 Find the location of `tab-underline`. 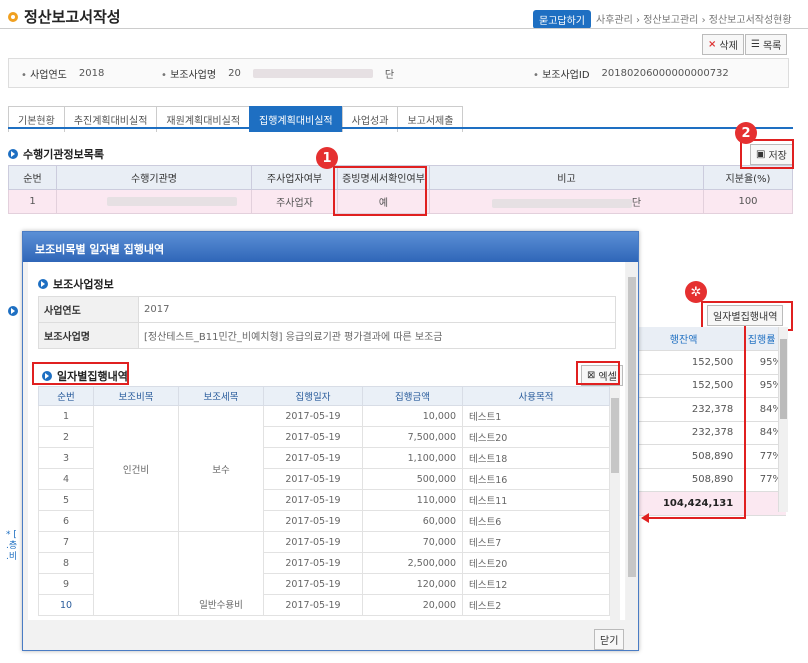

tab-underline is located at coordinates (400, 128).